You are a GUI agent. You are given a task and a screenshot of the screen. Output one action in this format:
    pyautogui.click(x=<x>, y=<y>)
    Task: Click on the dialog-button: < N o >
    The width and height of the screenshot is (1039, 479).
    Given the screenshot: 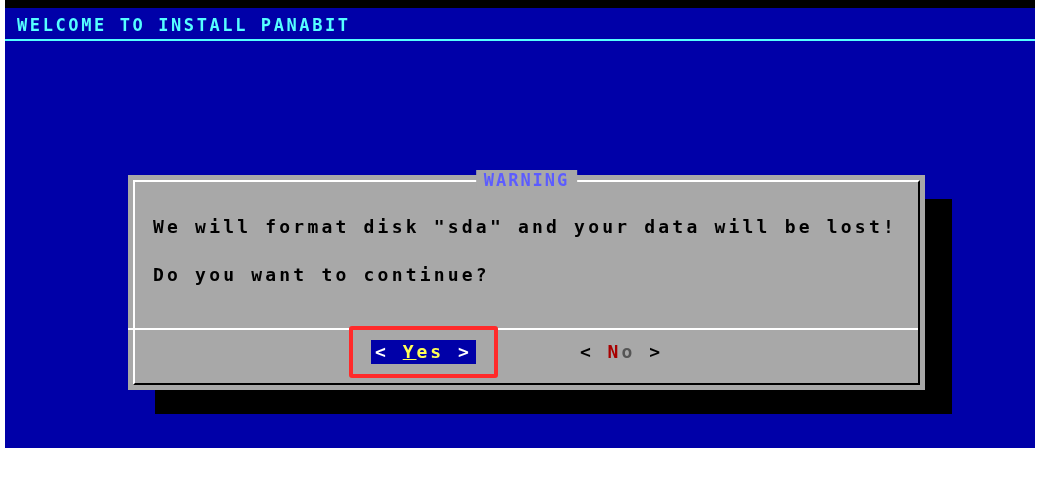 What is the action you would take?
    pyautogui.click(x=621, y=352)
    